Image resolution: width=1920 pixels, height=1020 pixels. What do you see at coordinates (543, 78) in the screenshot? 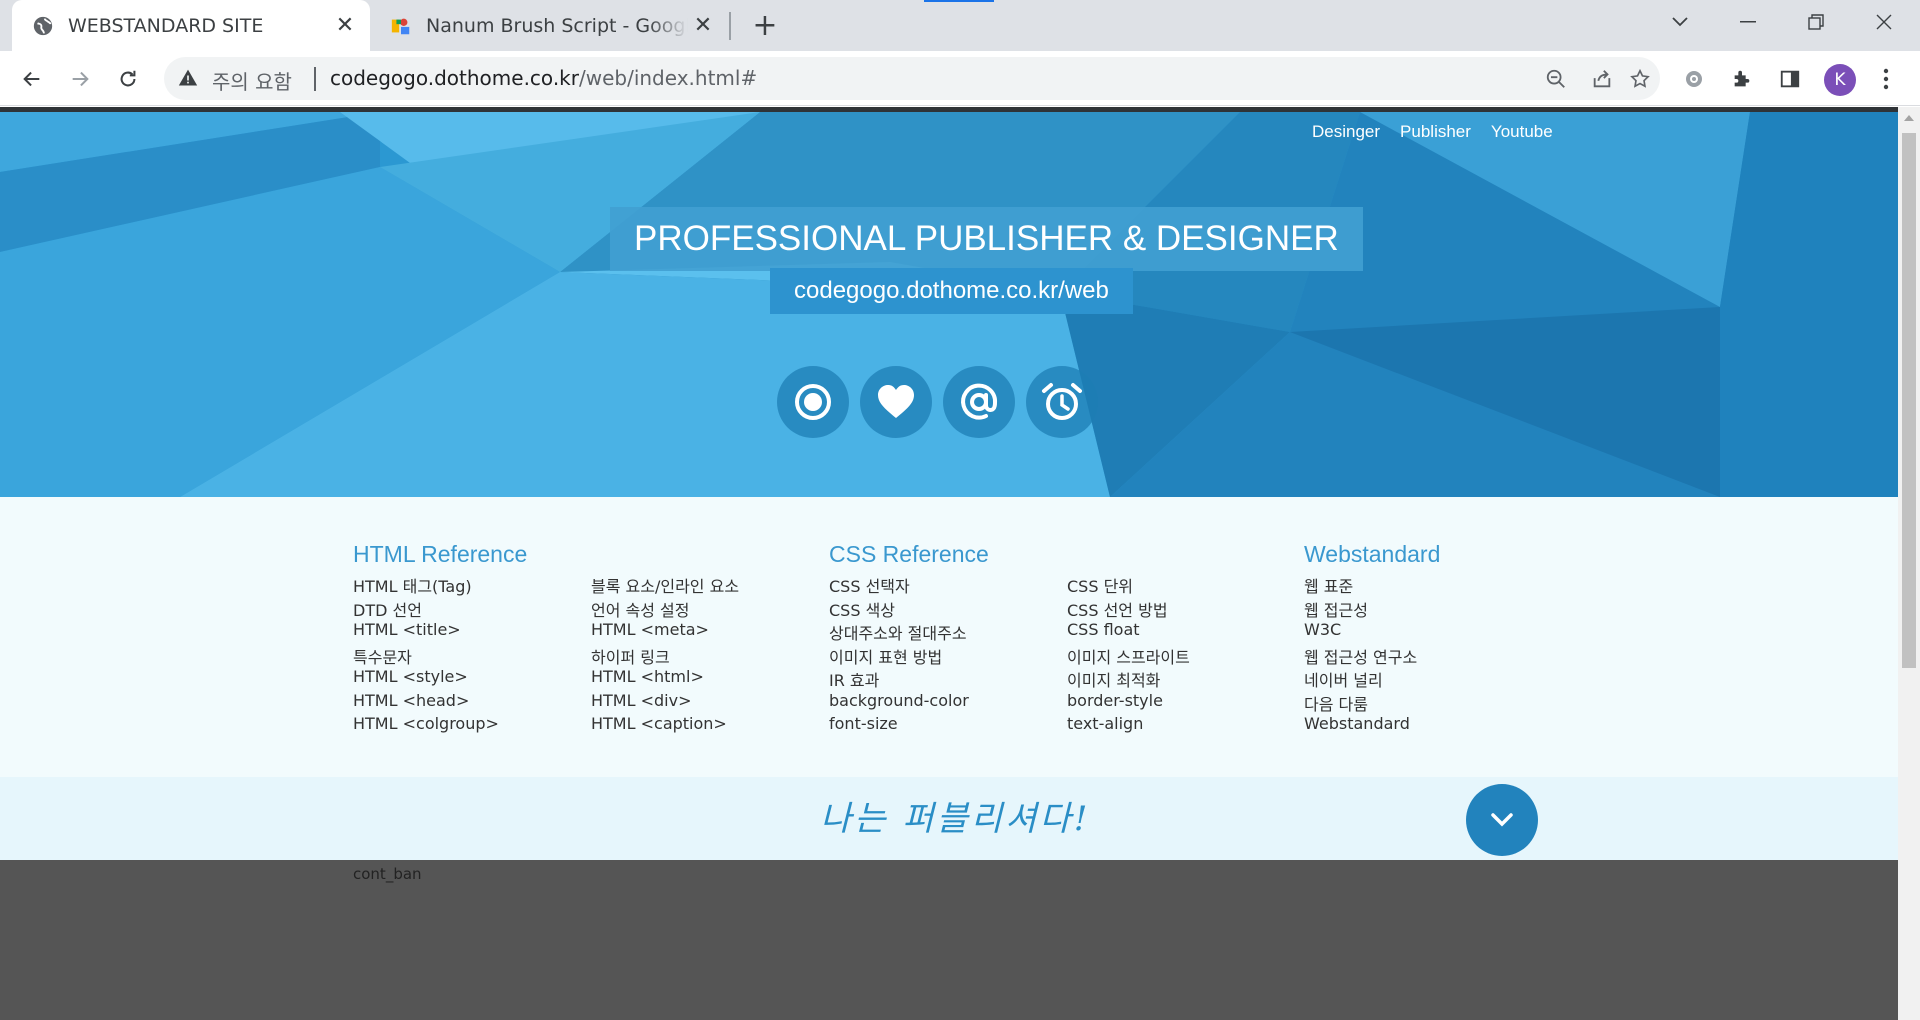
I see `url-text: codegogo.dothome.co.kr/web/index.html#` at bounding box center [543, 78].